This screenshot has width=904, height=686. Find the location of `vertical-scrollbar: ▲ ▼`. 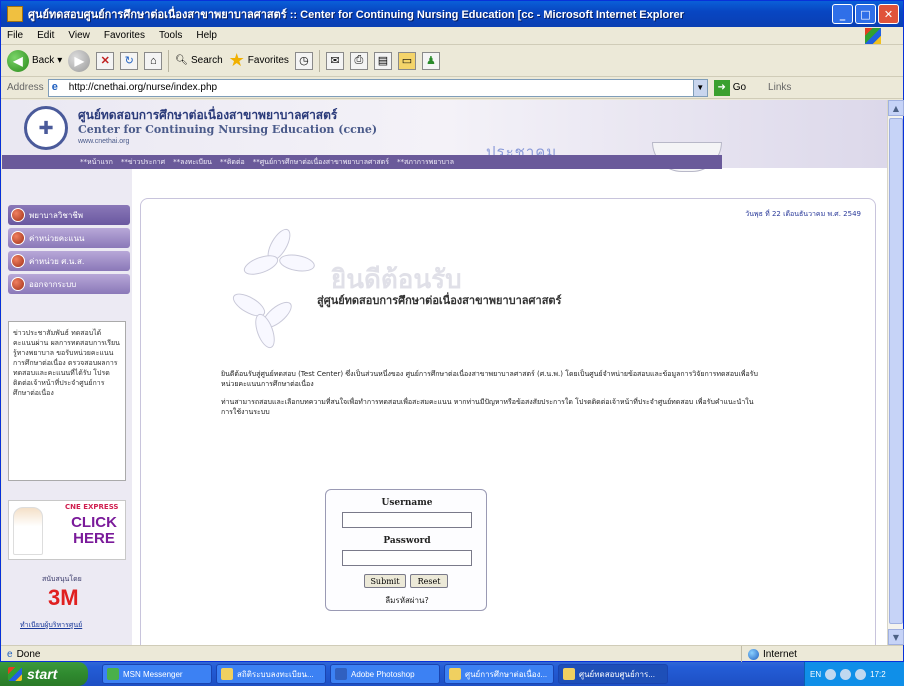

vertical-scrollbar: ▲ ▼ is located at coordinates (895, 372).